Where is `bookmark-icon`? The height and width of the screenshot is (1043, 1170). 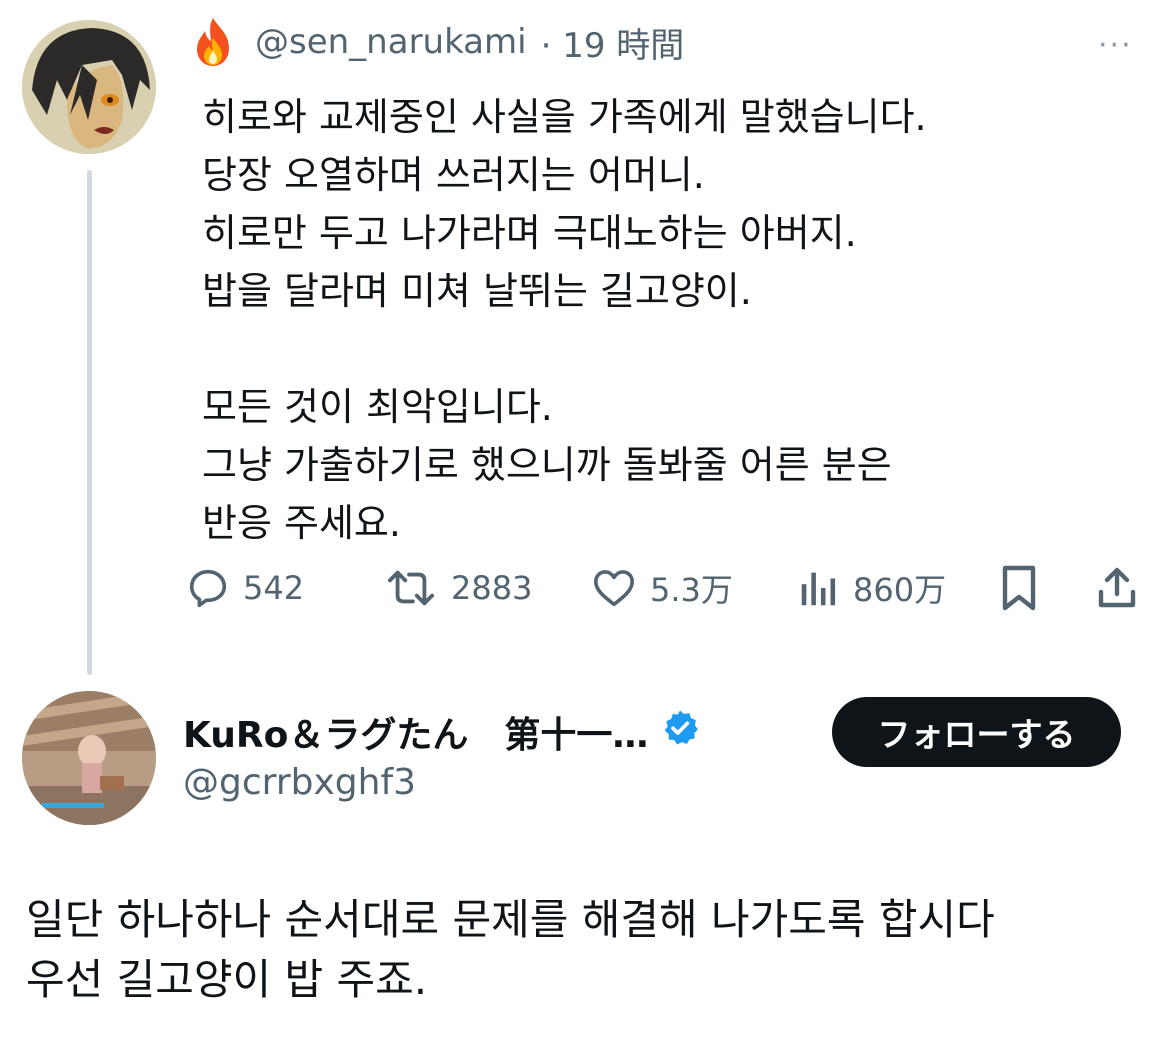 bookmark-icon is located at coordinates (1019, 588).